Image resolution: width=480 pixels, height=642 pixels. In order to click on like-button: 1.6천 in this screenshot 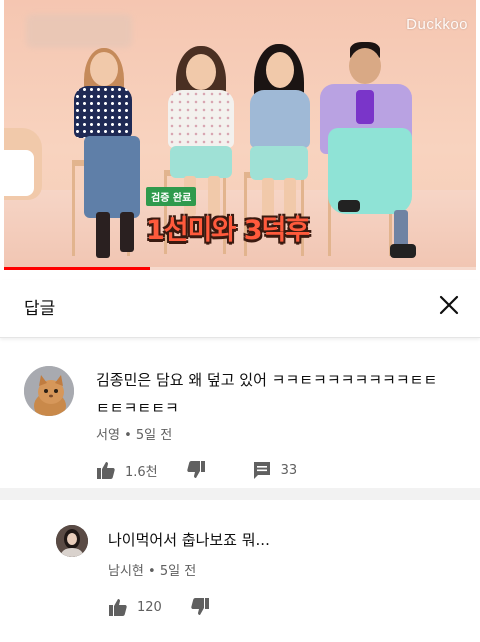, I will do `click(127, 470)`.